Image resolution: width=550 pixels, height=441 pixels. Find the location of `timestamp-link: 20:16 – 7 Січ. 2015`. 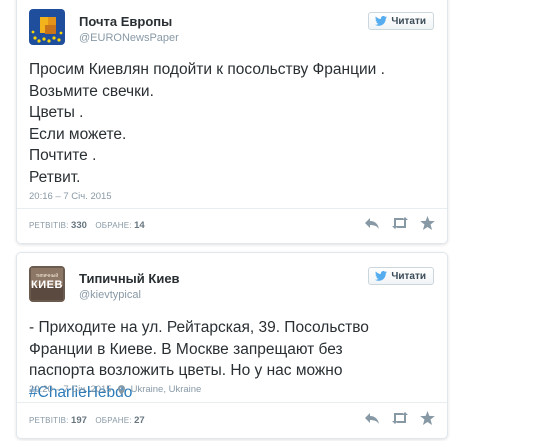

timestamp-link: 20:16 – 7 Січ. 2015 is located at coordinates (70, 196).